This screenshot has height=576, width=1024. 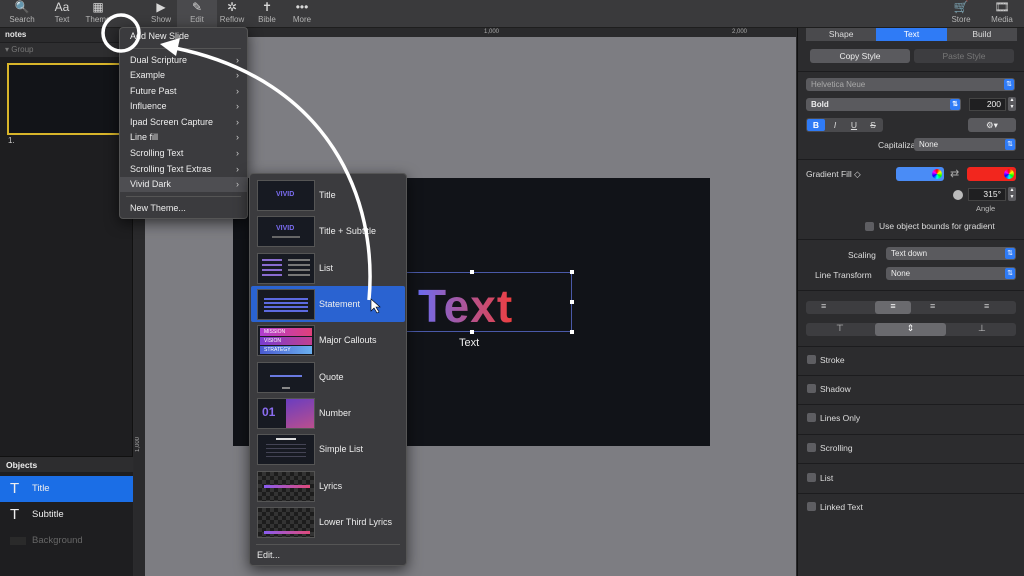 I want to click on text-settings-button: ⚙▾, so click(x=992, y=125).